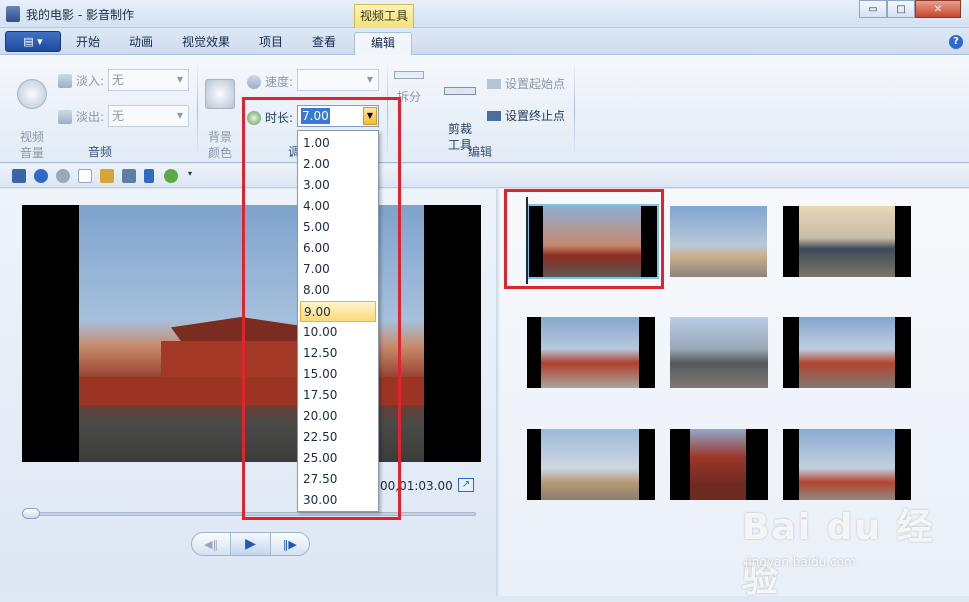 This screenshot has height=602, width=969. Describe the element at coordinates (338, 248) in the screenshot. I see `duration-option: 6.00` at that location.